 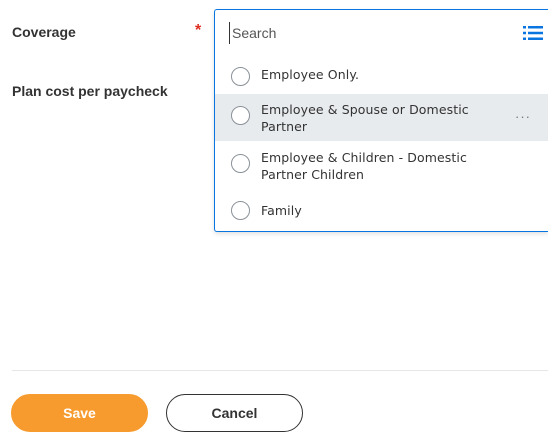 I want to click on option-label: Employee Only., so click(x=310, y=74).